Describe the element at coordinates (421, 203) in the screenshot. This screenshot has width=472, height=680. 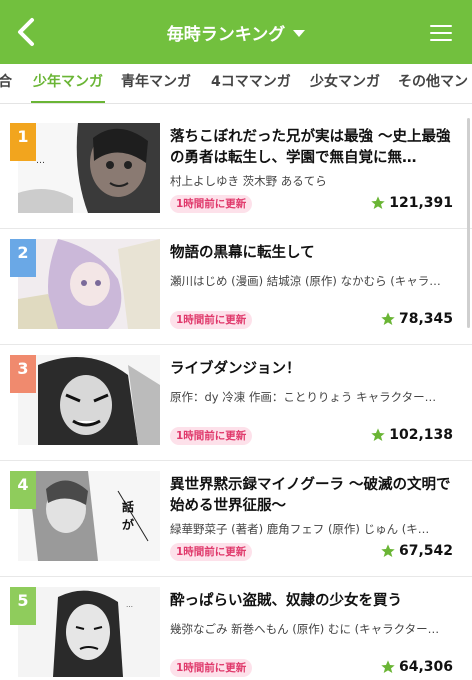
I see `rating-count: 121,391` at that location.